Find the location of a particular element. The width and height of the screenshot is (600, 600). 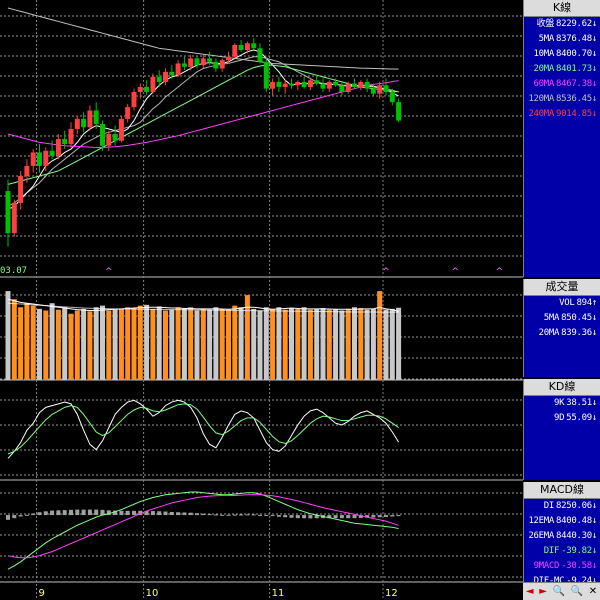

volume-arrow-icon: ↑ is located at coordinates (594, 303).